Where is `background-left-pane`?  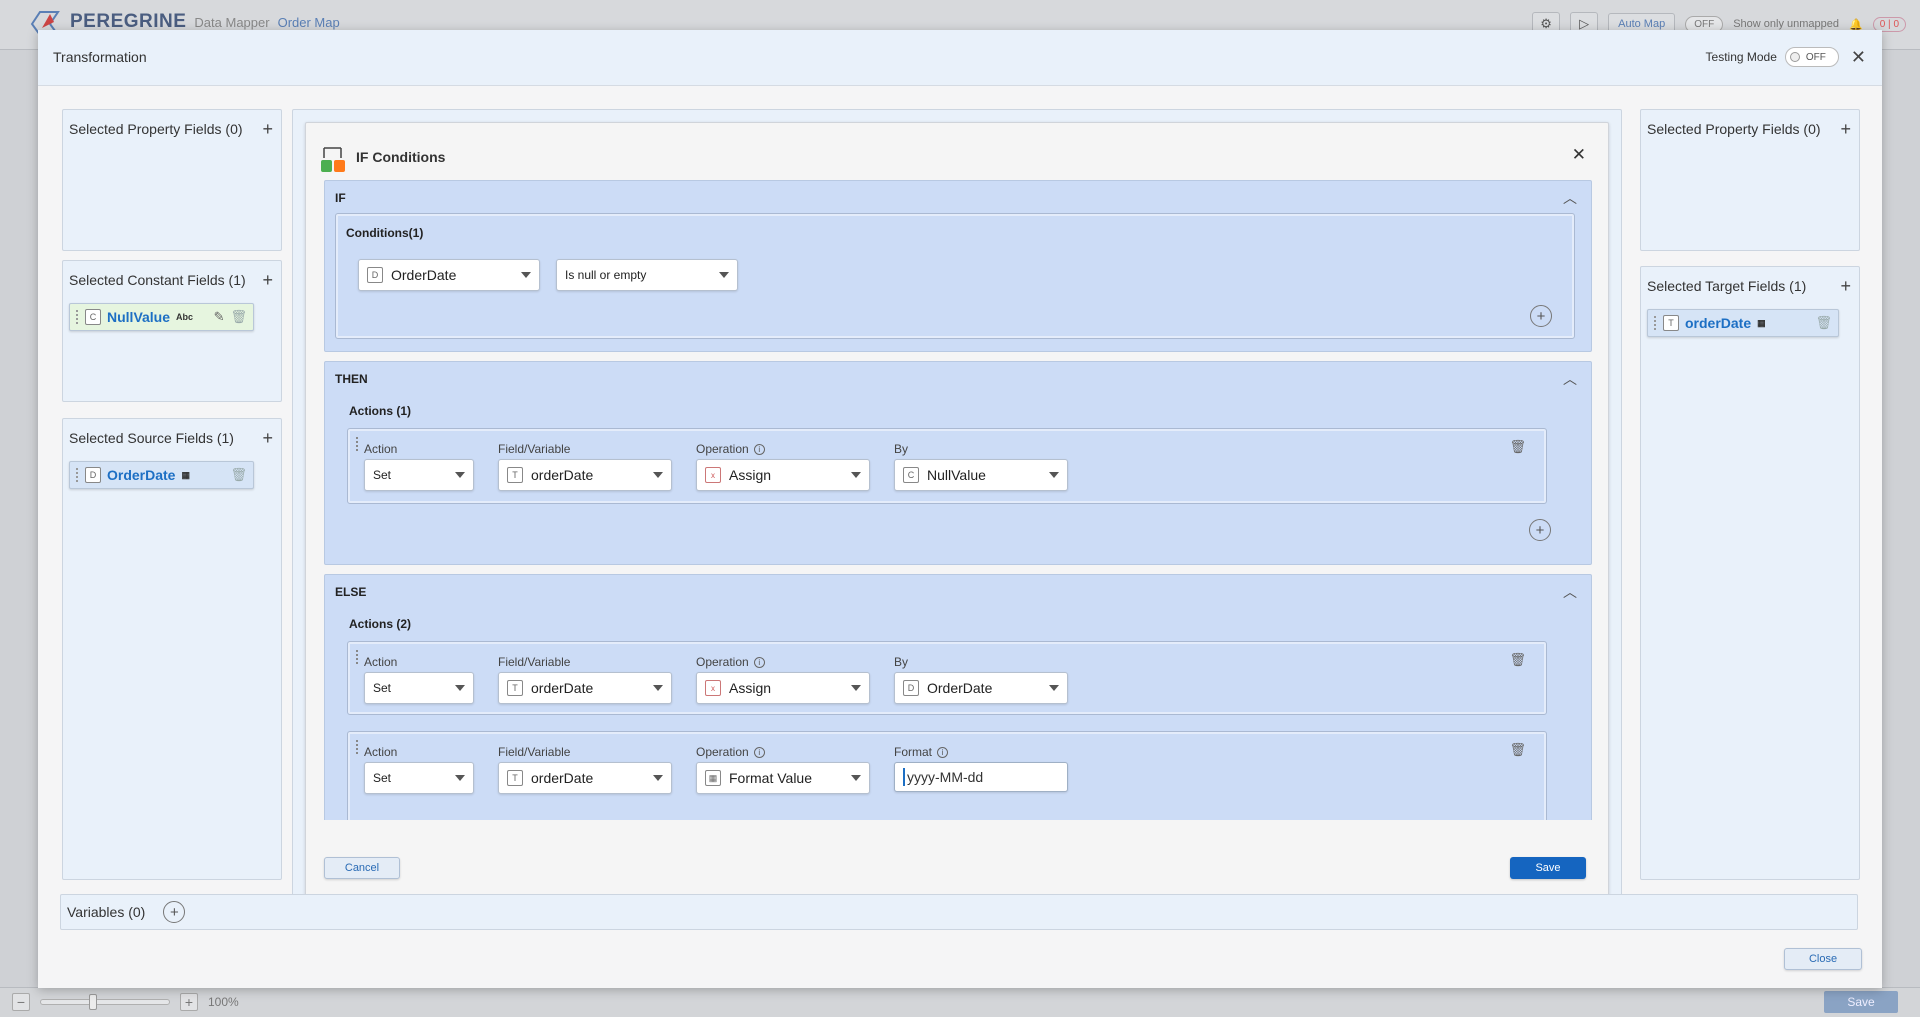 background-left-pane is located at coordinates (19, 533).